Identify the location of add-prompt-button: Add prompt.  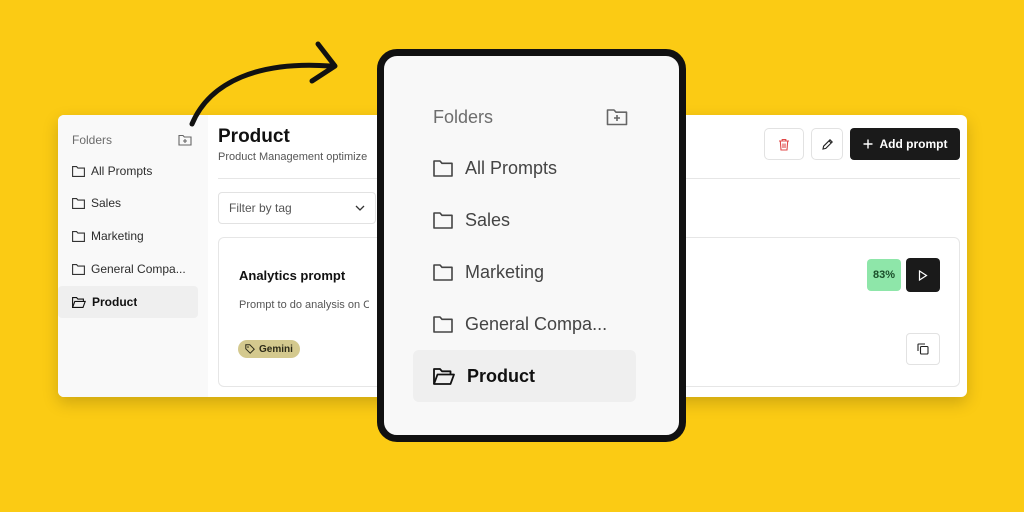
(905, 144).